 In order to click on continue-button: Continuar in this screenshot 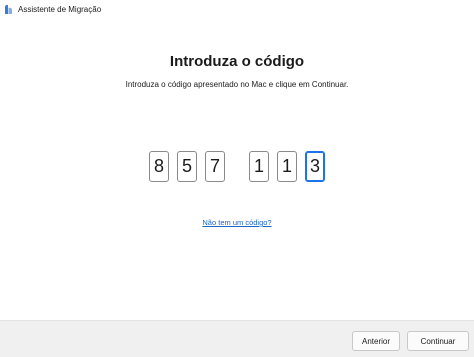, I will do `click(438, 341)`.